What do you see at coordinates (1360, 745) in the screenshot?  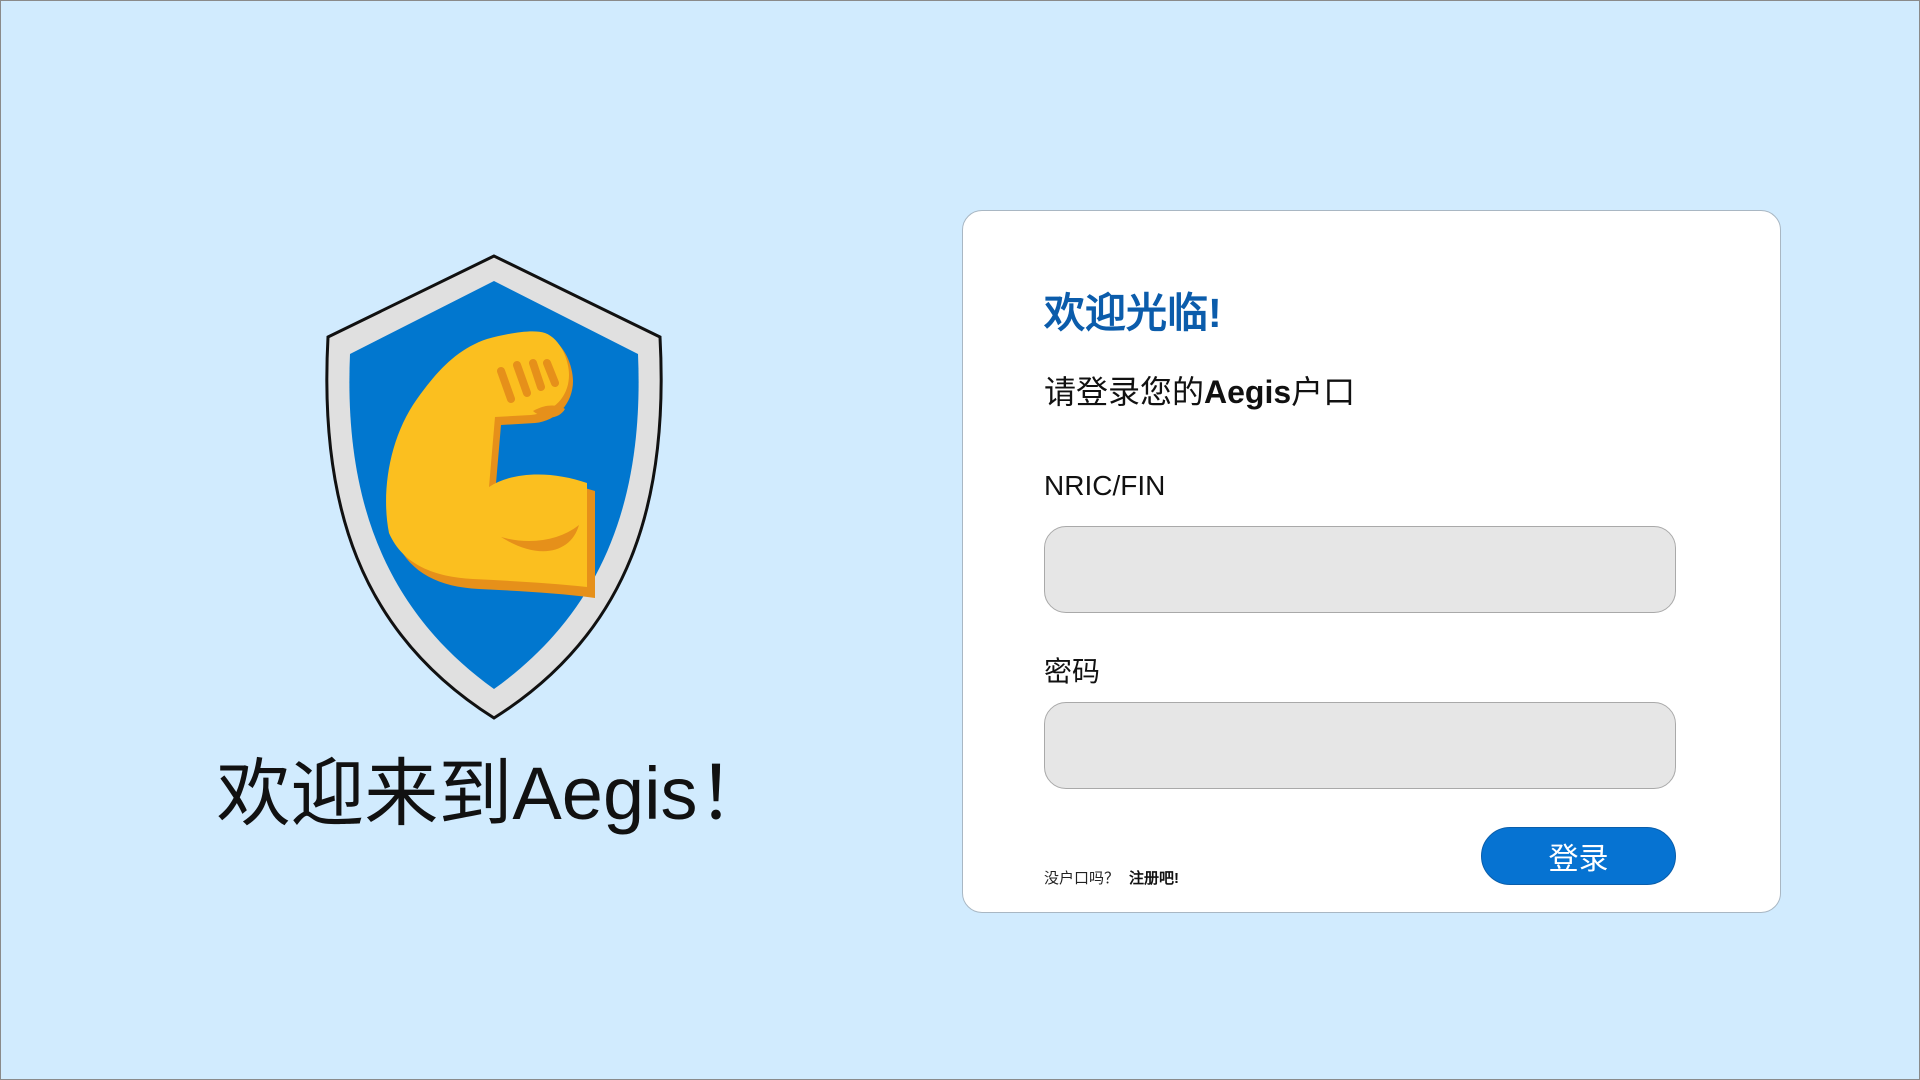 I see `password-input` at bounding box center [1360, 745].